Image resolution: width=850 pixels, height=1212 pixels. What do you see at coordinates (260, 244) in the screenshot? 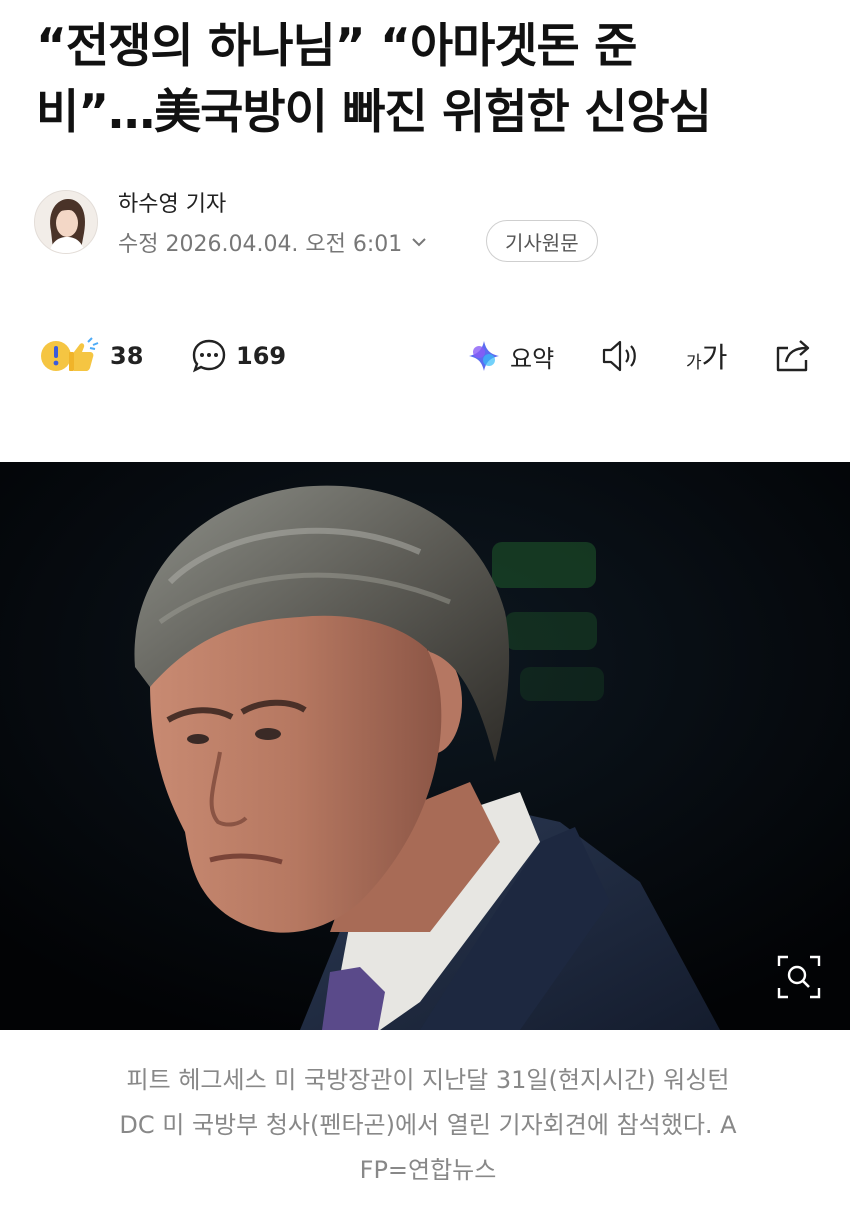
I see `modified-date-text: 수정 2026.04.04. 오전 6:01` at bounding box center [260, 244].